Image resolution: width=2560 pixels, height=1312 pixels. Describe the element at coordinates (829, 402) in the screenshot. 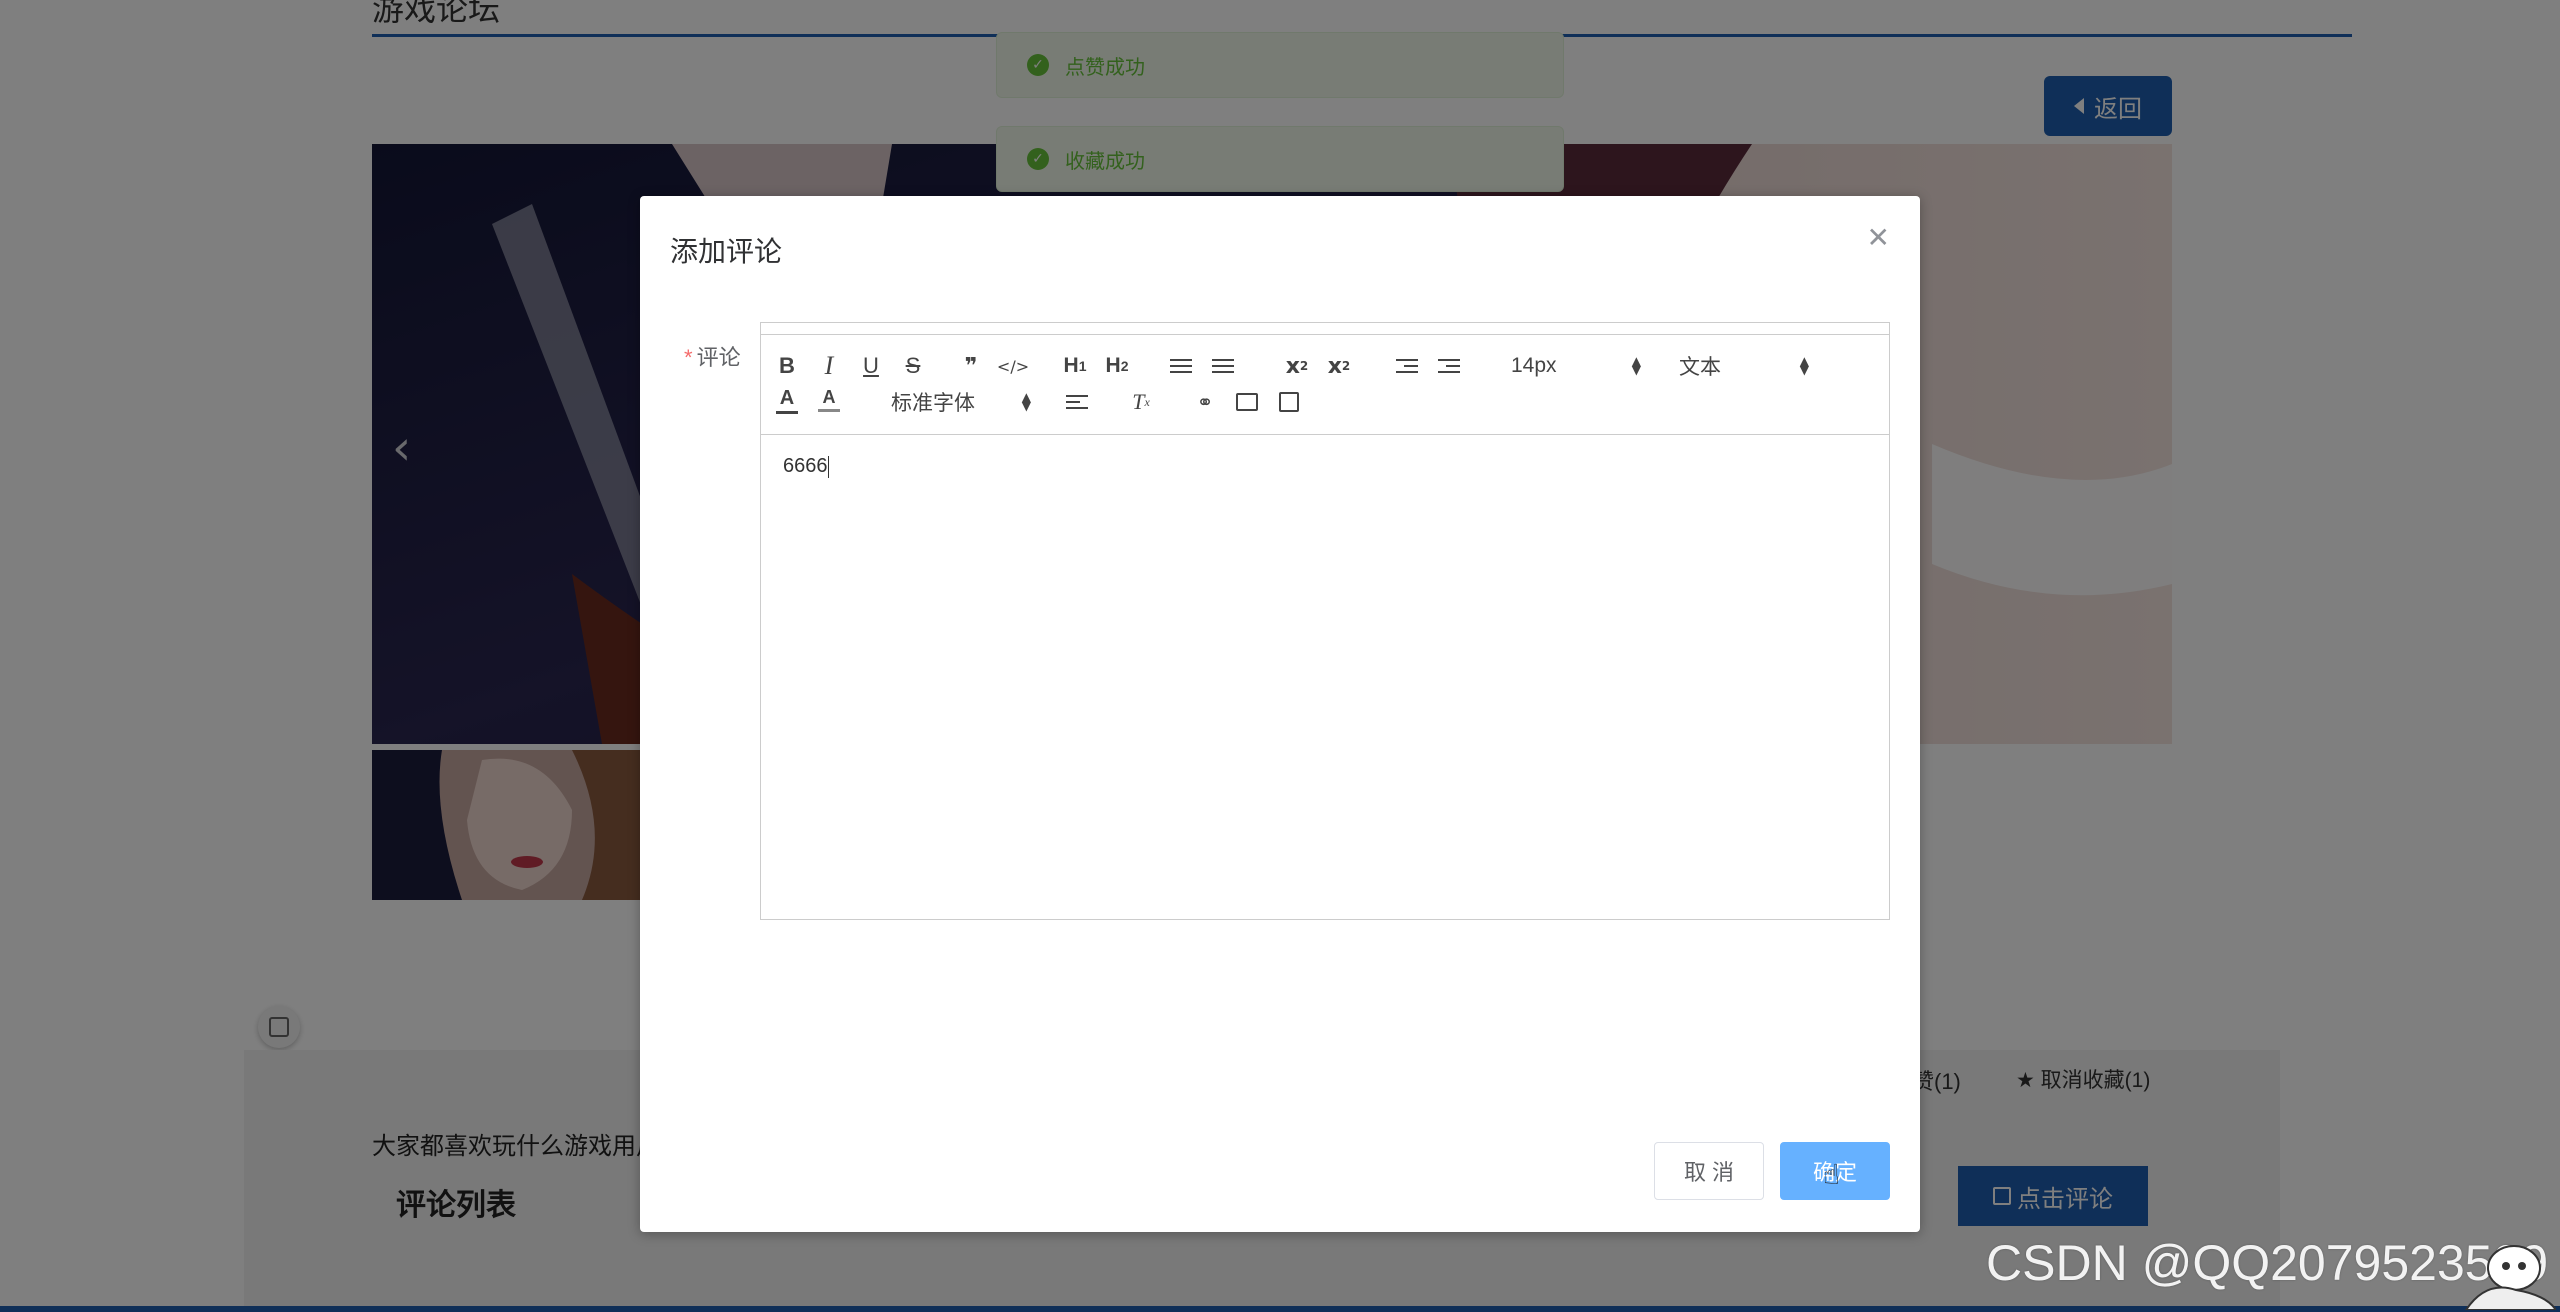

I see `background-color-icon: A` at that location.